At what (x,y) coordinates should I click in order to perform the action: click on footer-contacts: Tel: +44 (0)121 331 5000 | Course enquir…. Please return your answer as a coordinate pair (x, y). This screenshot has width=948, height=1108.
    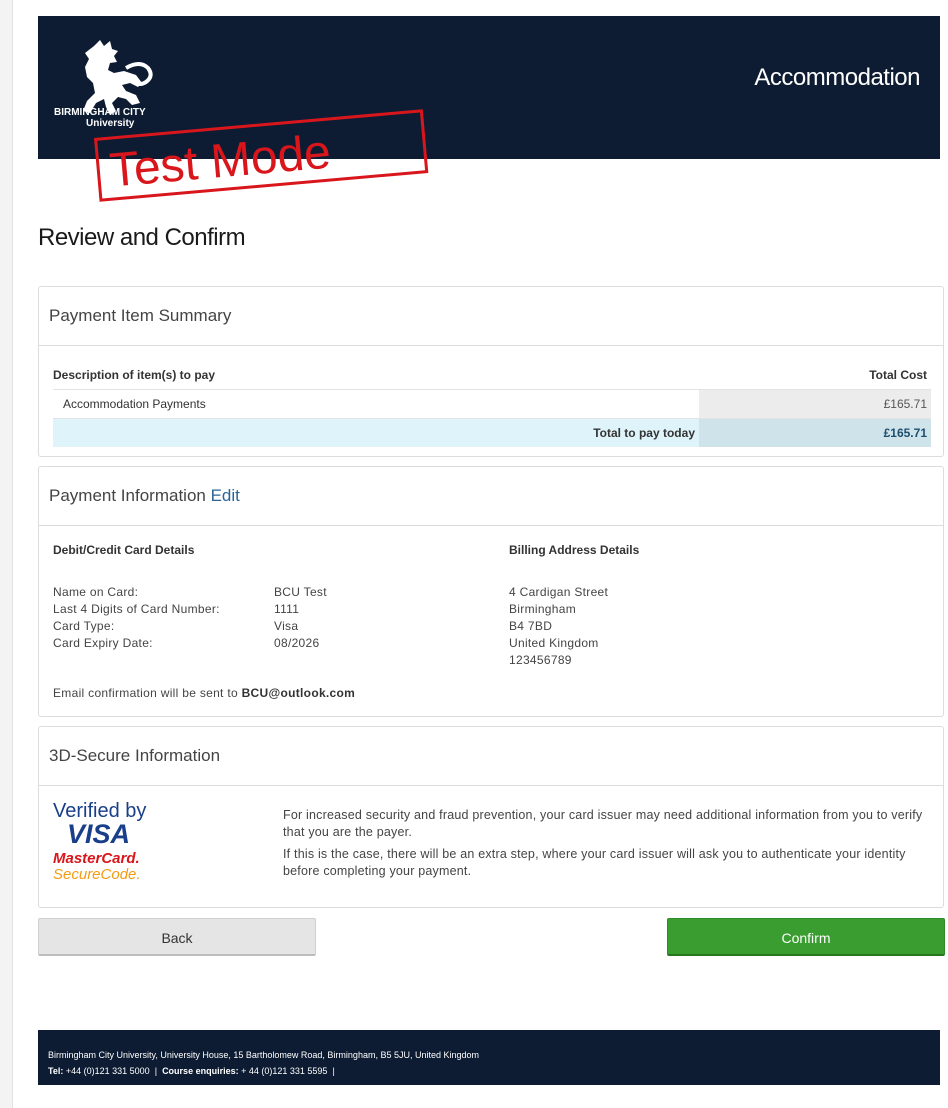
    Looking at the image, I should click on (494, 1071).